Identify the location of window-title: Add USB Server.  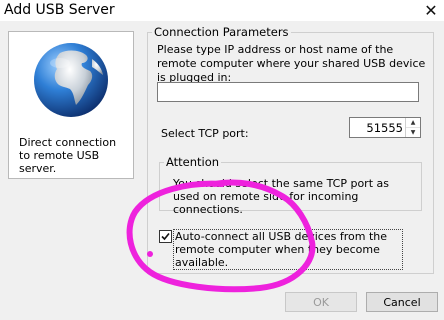
(59, 10).